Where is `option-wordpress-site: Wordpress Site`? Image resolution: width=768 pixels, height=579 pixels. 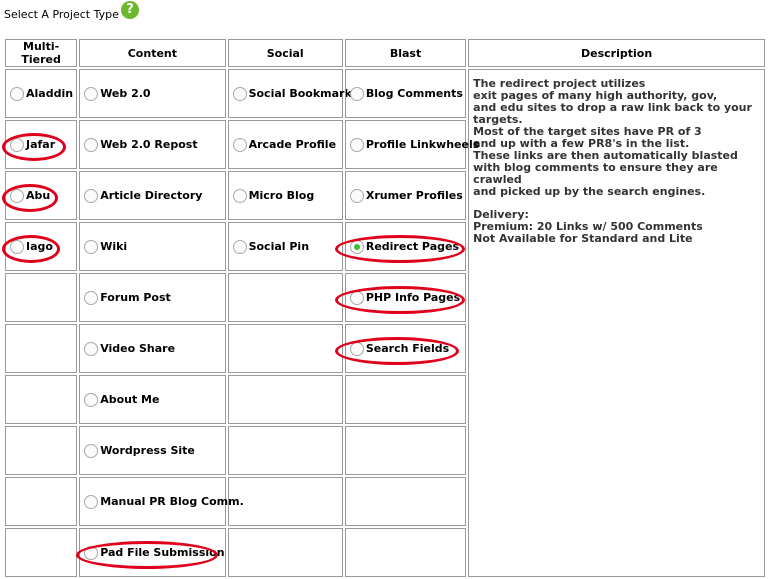 option-wordpress-site: Wordpress Site is located at coordinates (152, 450).